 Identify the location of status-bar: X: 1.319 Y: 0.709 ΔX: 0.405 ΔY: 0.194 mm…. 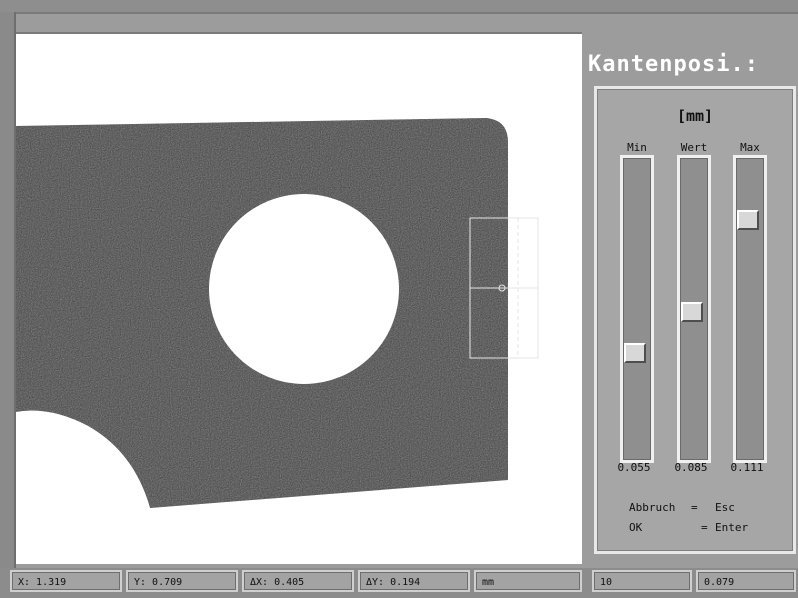
(399, 583).